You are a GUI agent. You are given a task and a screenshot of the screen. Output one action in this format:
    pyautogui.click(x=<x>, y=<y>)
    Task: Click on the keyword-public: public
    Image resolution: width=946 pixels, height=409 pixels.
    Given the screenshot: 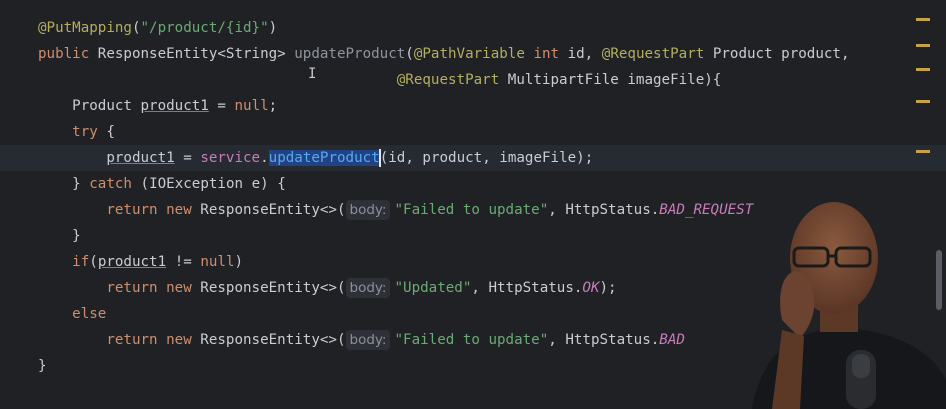 What is the action you would take?
    pyautogui.click(x=64, y=54)
    